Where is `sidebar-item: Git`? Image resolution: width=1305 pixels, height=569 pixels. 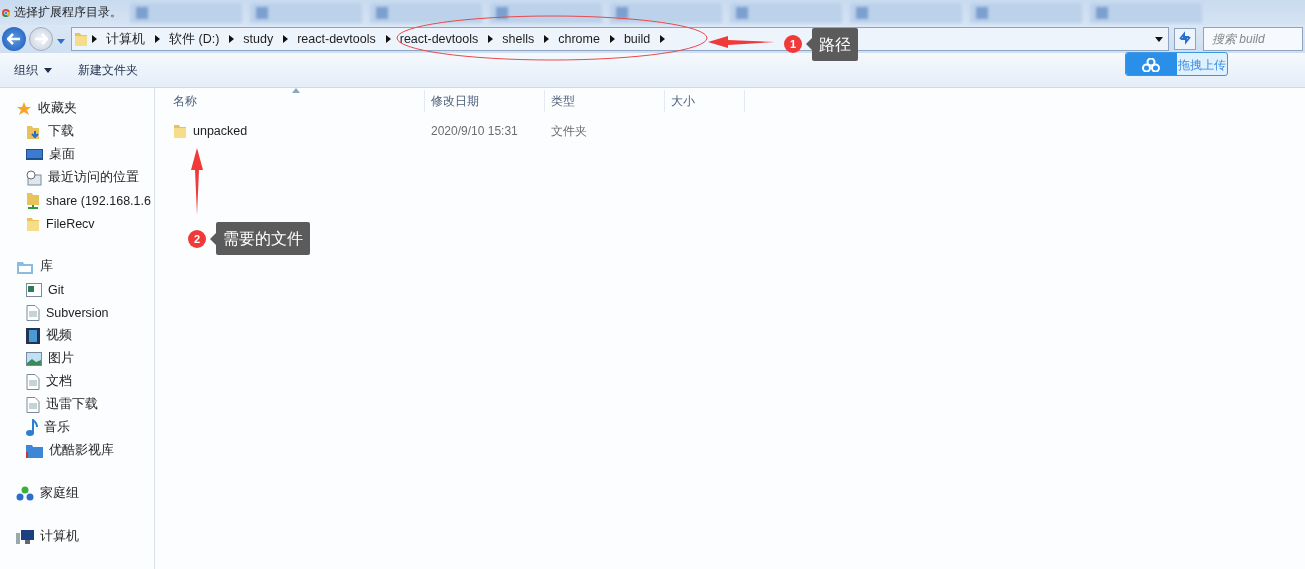
sidebar-item: Git is located at coordinates (32, 289).